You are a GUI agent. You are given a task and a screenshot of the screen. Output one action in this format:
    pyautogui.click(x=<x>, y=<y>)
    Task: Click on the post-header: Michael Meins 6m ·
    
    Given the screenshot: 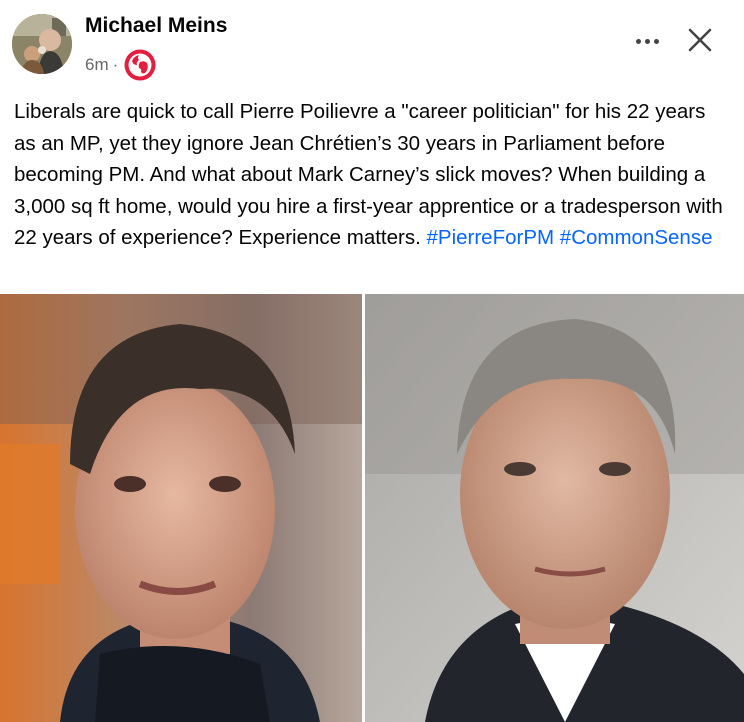 What is the action you would take?
    pyautogui.click(x=372, y=45)
    